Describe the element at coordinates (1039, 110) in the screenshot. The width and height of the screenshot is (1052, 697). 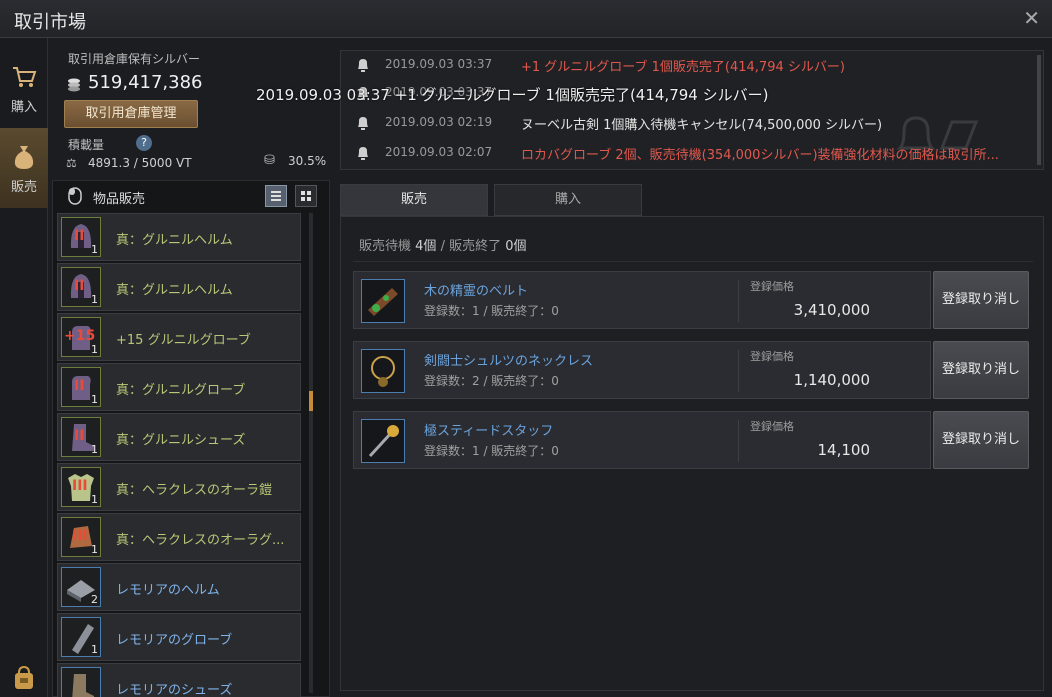
I see `notification-scrollbar` at that location.